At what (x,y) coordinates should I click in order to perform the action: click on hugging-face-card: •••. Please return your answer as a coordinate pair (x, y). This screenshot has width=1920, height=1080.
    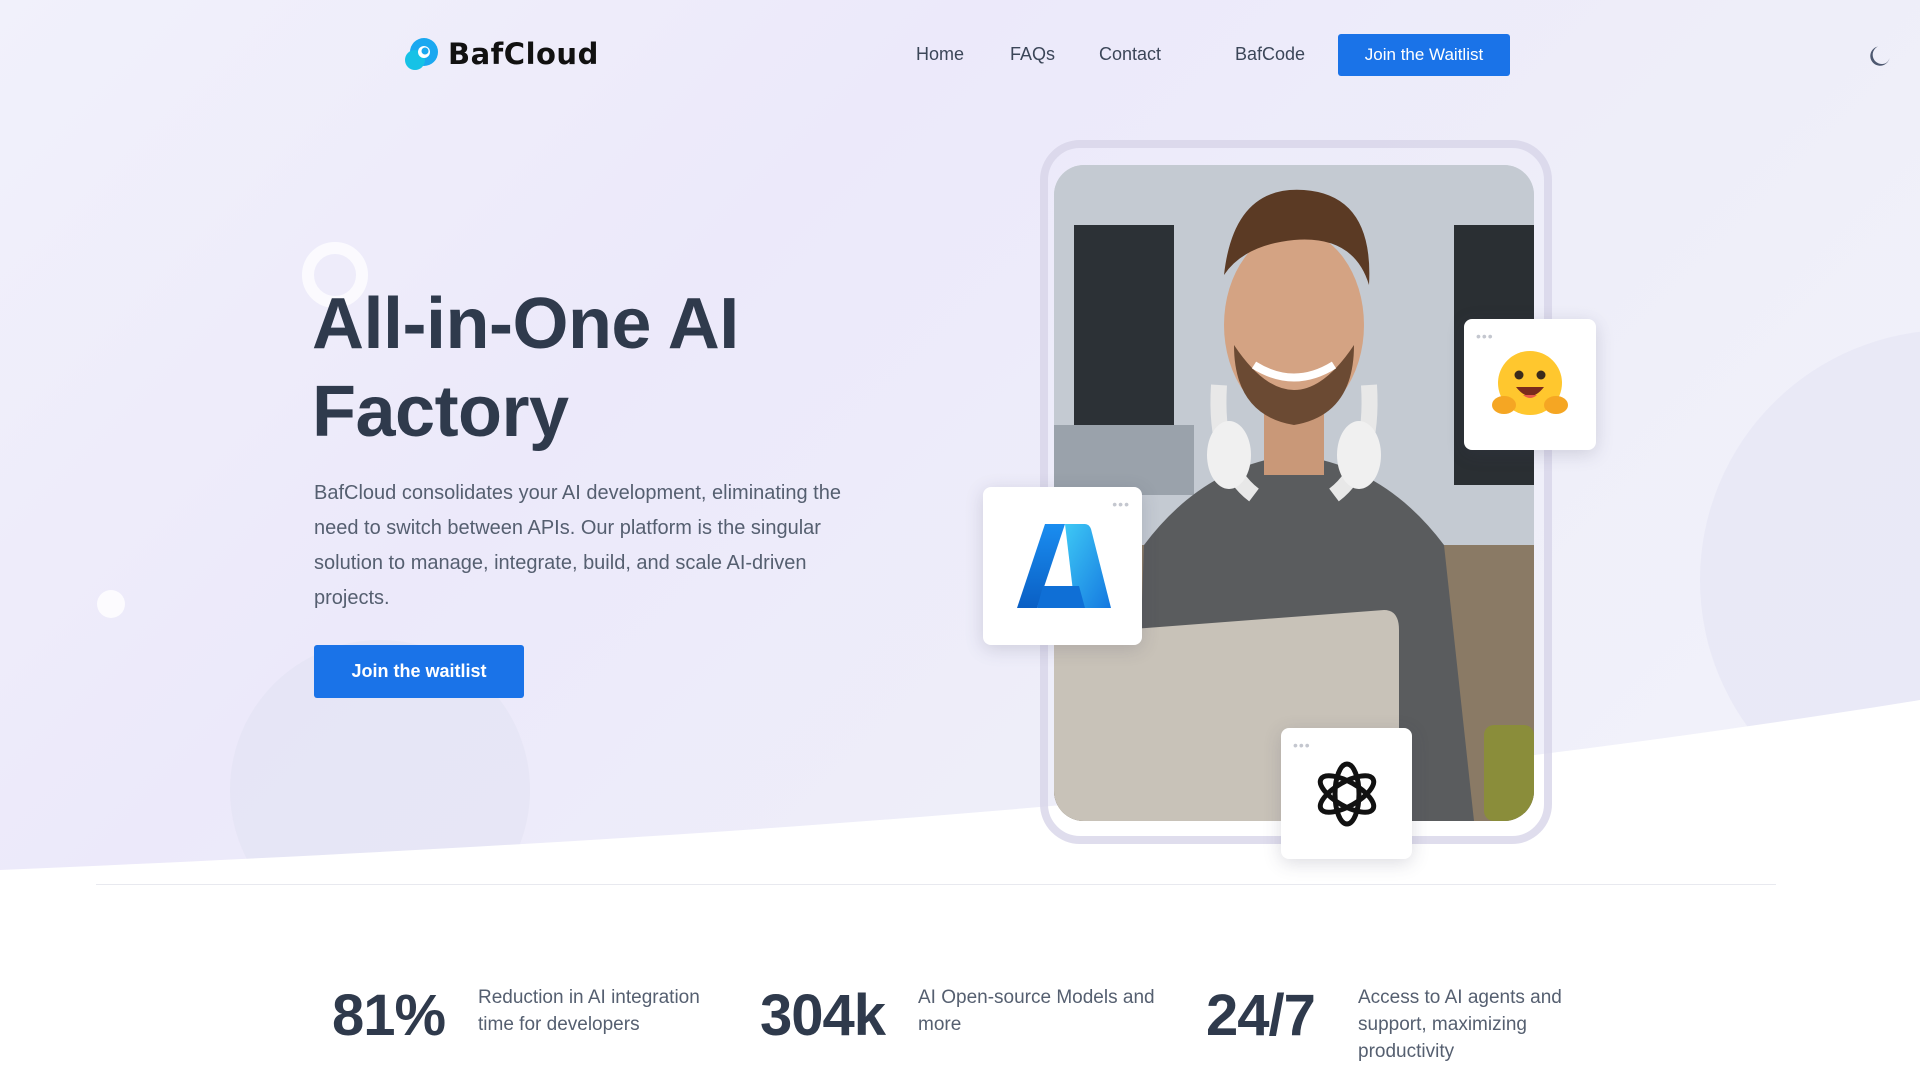
    Looking at the image, I should click on (1530, 384).